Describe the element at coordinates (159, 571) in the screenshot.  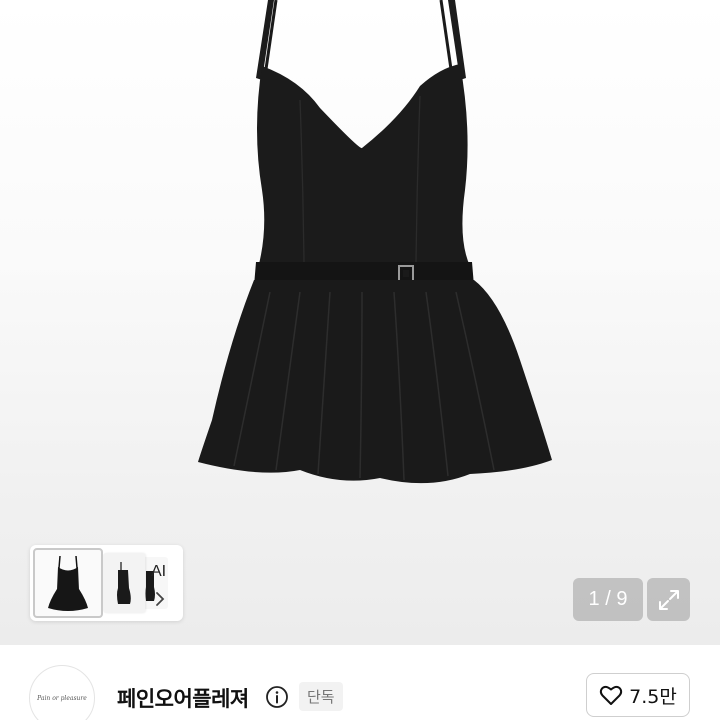
I see `ai-label: AI` at that location.